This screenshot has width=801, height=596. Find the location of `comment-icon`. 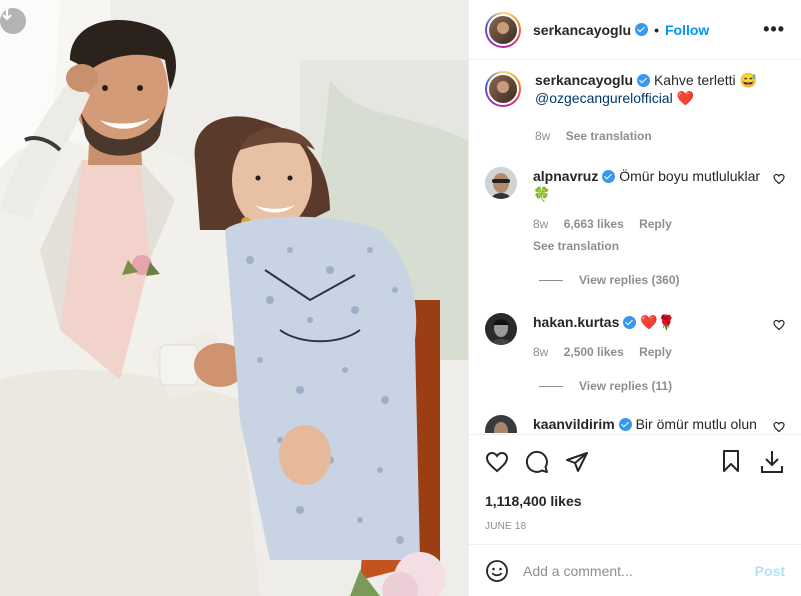

comment-icon is located at coordinates (537, 462).